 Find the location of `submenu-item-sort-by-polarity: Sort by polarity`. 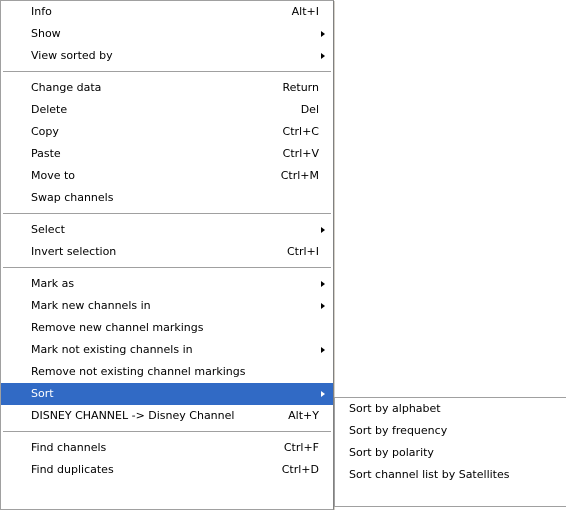

submenu-item-sort-by-polarity: Sort by polarity is located at coordinates (450, 453).